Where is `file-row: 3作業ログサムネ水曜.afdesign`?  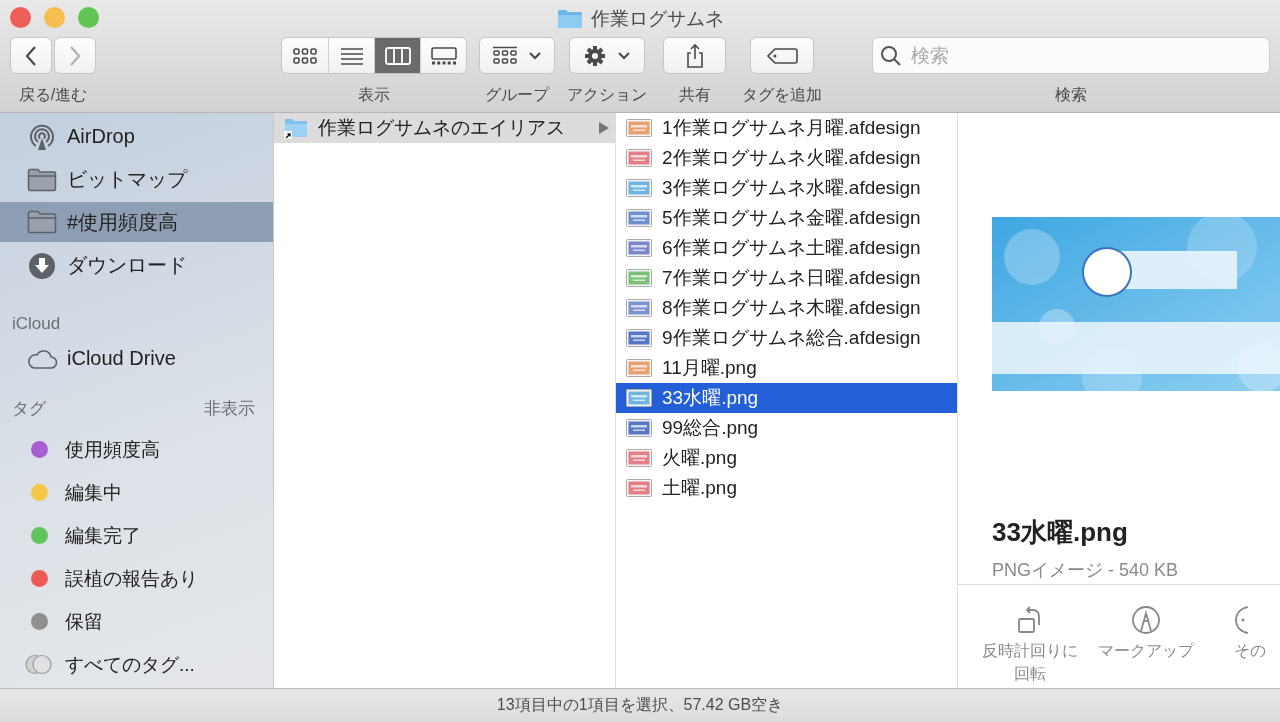 file-row: 3作業ログサムネ水曜.afdesign is located at coordinates (786, 188).